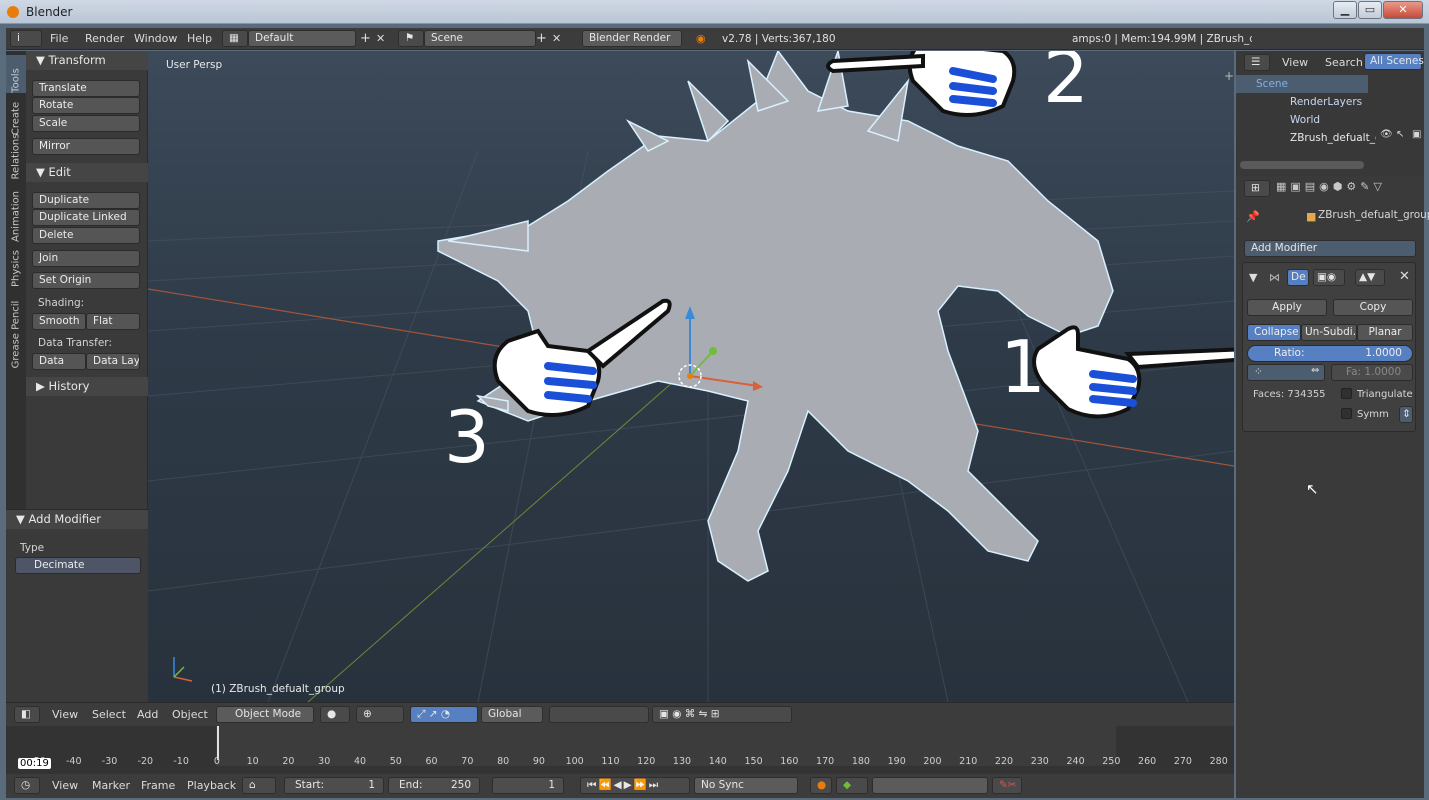 This screenshot has height=800, width=1429. Describe the element at coordinates (1394, 61) in the screenshot. I see `display-mode-dropdown: All Scenes` at that location.